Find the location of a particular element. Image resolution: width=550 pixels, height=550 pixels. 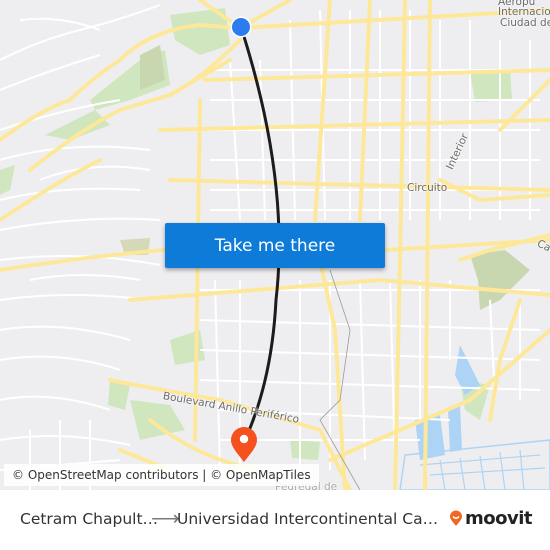

origin-pin-icon is located at coordinates (241, 27).